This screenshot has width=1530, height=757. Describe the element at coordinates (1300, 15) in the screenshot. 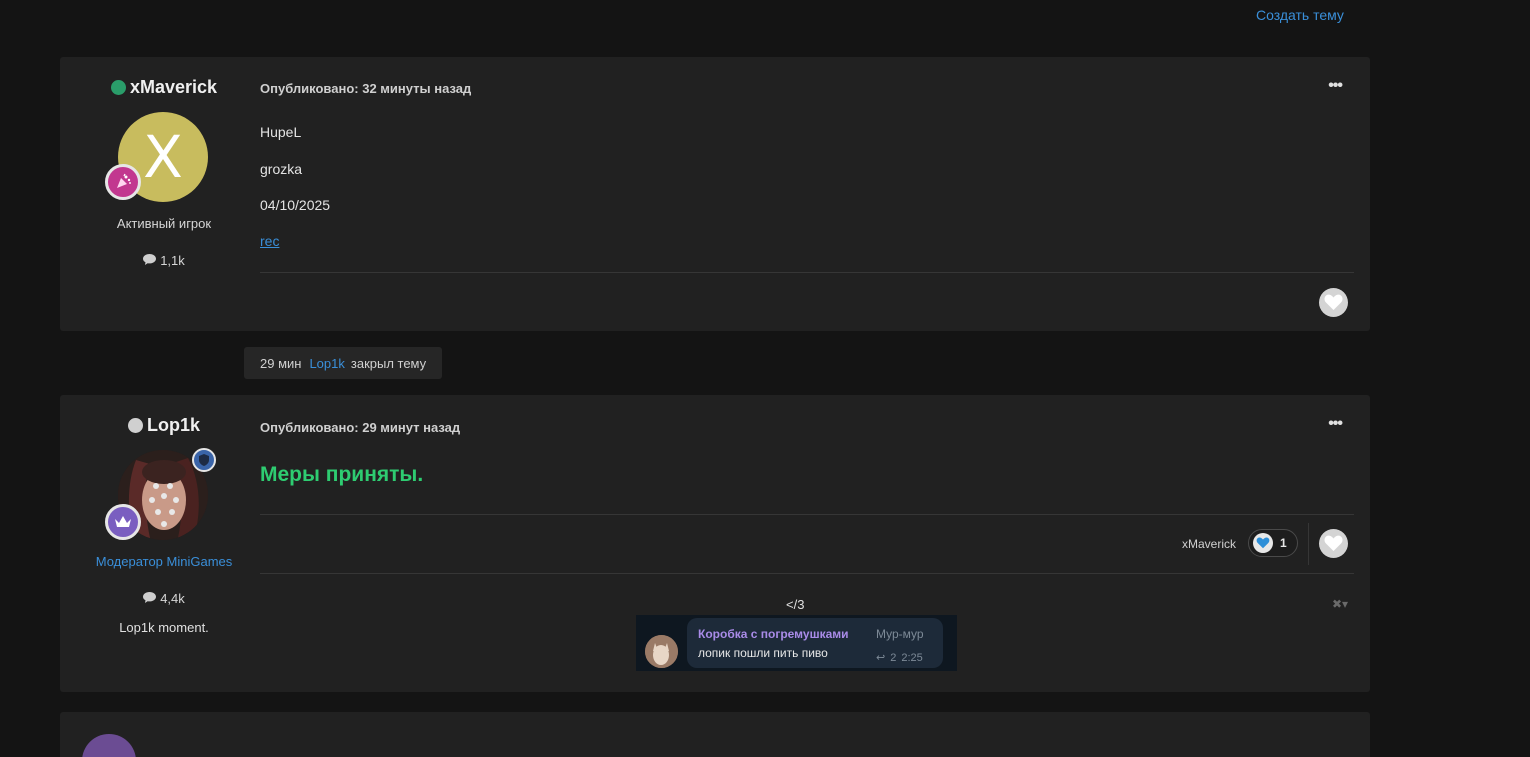

I see `create-topic-link: Создать тему` at that location.